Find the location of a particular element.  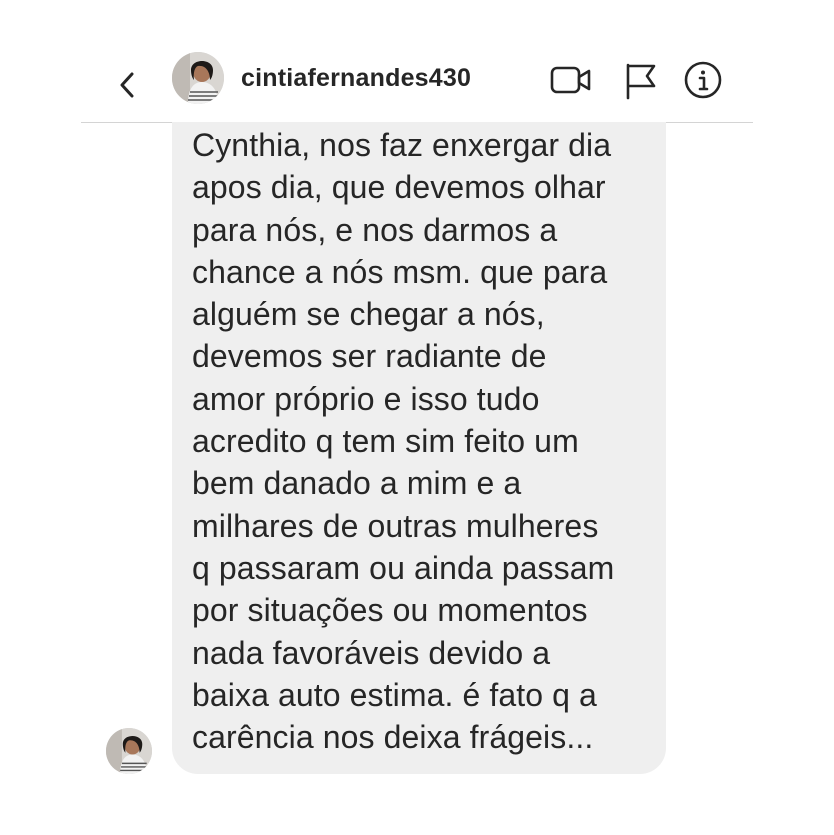

header-username: cintiafernandes430 is located at coordinates (356, 78).